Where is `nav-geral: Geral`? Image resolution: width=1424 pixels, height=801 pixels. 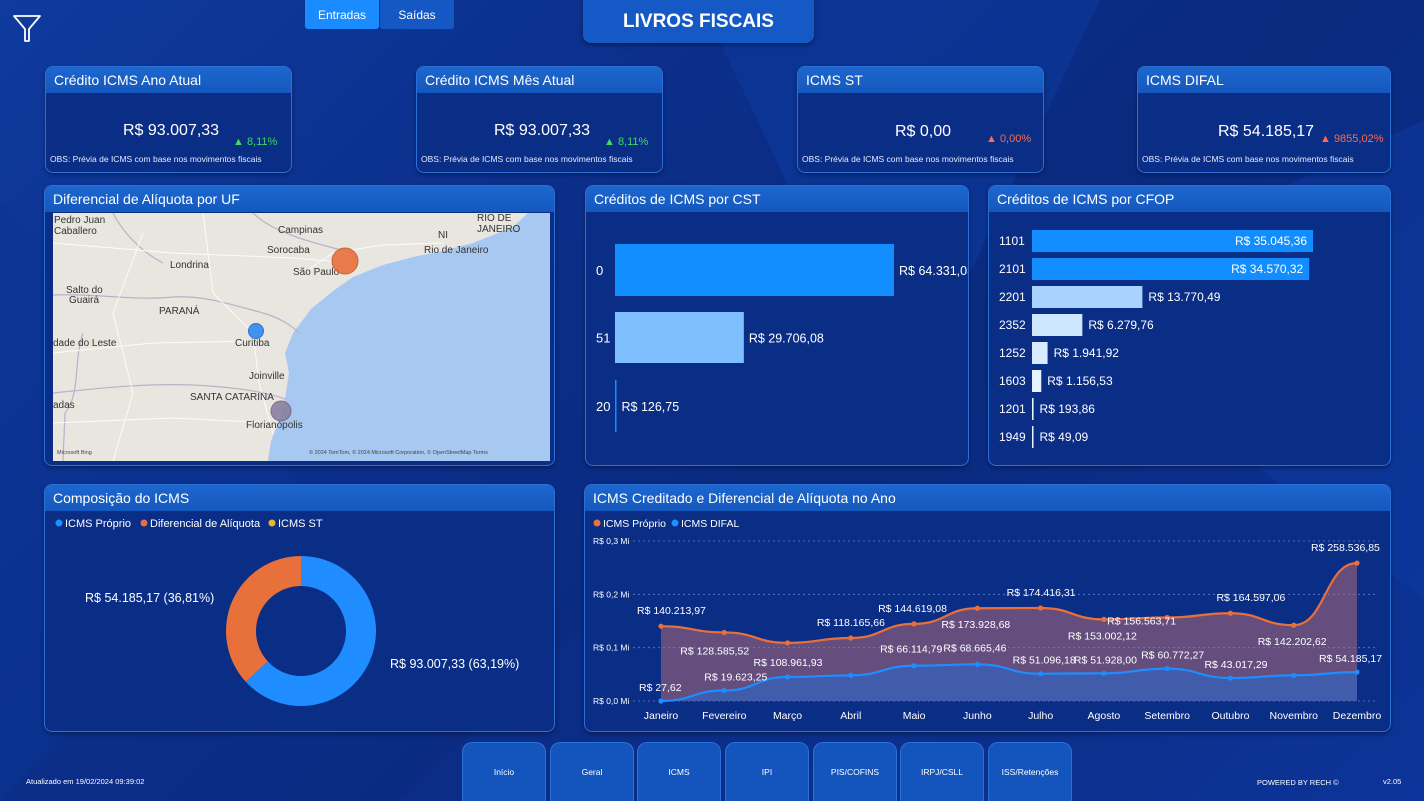
nav-geral: Geral is located at coordinates (592, 771).